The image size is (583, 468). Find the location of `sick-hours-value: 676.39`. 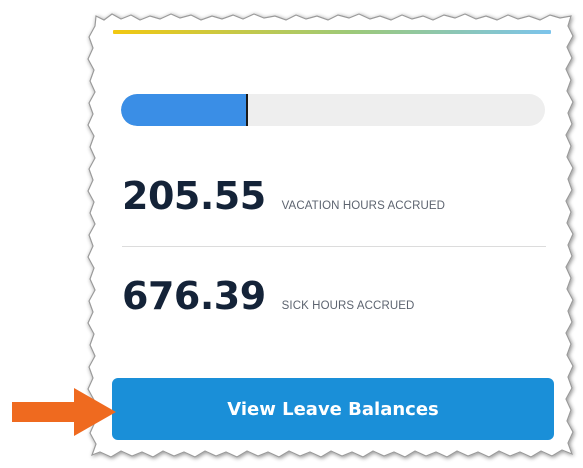

sick-hours-value: 676.39 is located at coordinates (194, 296).